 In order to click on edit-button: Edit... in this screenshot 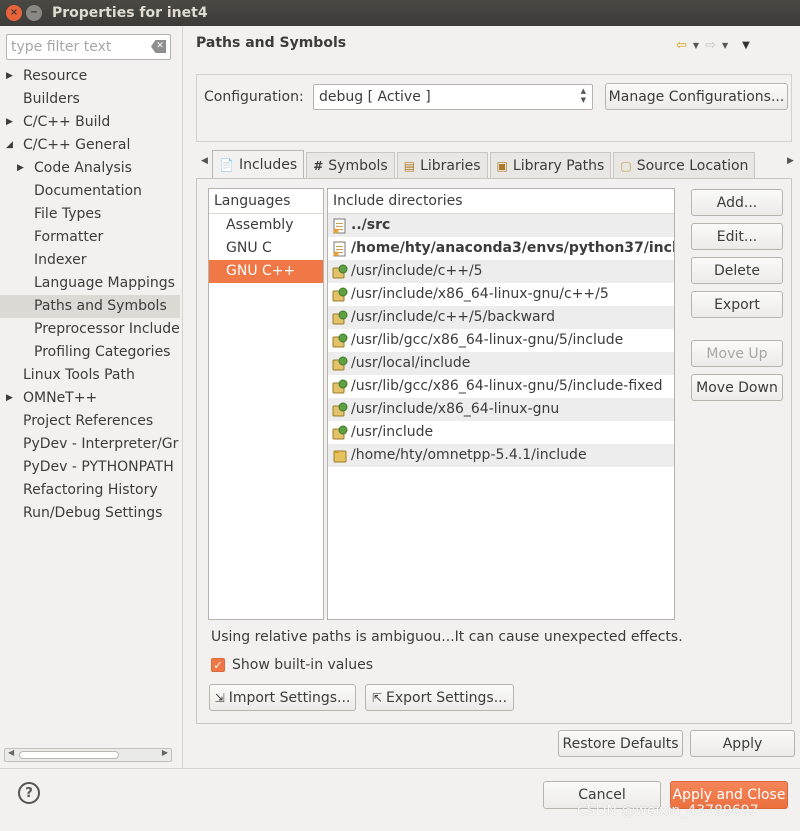, I will do `click(737, 236)`.